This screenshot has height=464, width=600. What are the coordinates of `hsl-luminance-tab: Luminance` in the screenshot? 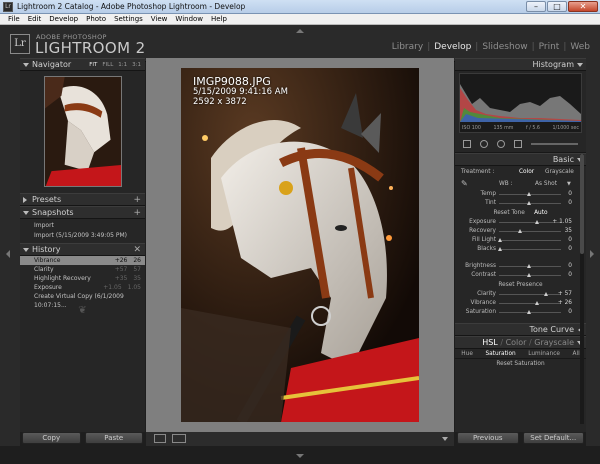 It's located at (544, 353).